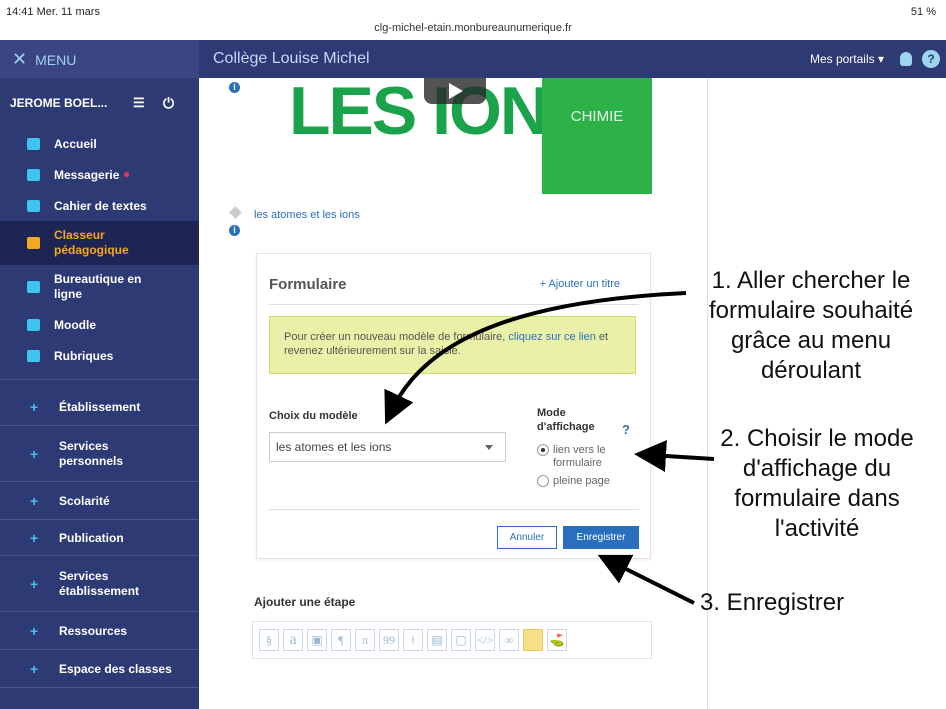  What do you see at coordinates (646, 579) in the screenshot?
I see `arrow-step3` at bounding box center [646, 579].